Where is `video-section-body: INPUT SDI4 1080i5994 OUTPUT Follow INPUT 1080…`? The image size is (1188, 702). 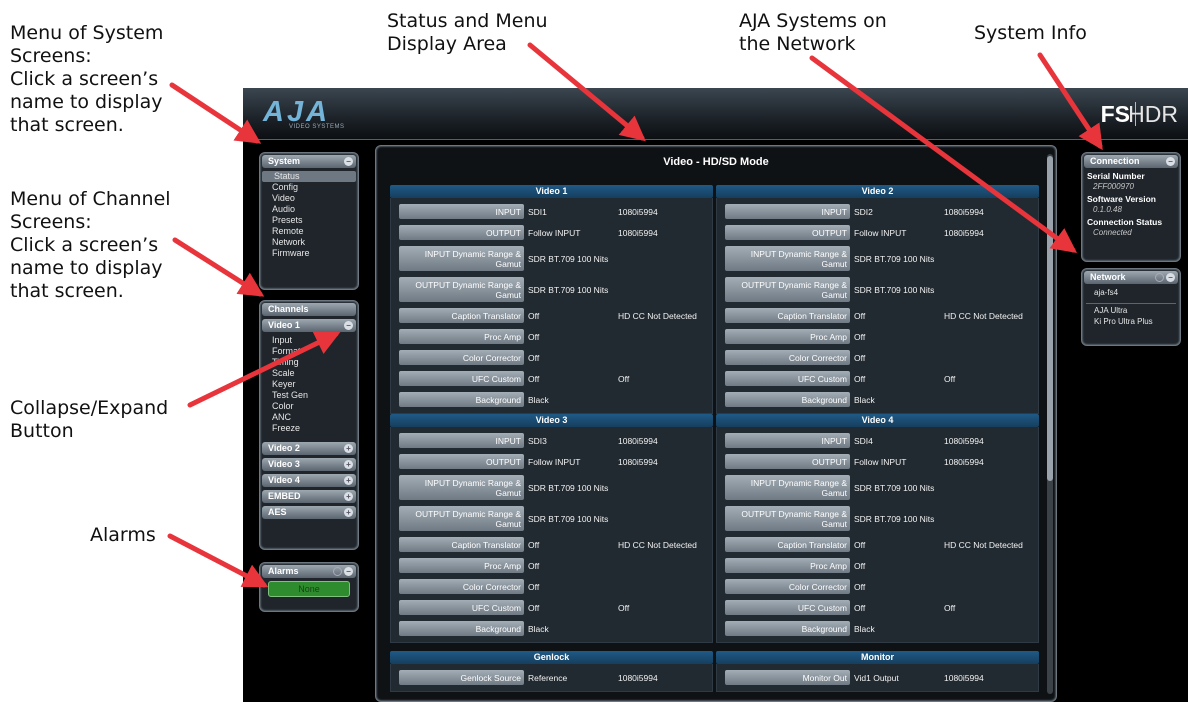 video-section-body: INPUT SDI4 1080i5994 OUTPUT Follow INPUT 1080… is located at coordinates (877, 535).